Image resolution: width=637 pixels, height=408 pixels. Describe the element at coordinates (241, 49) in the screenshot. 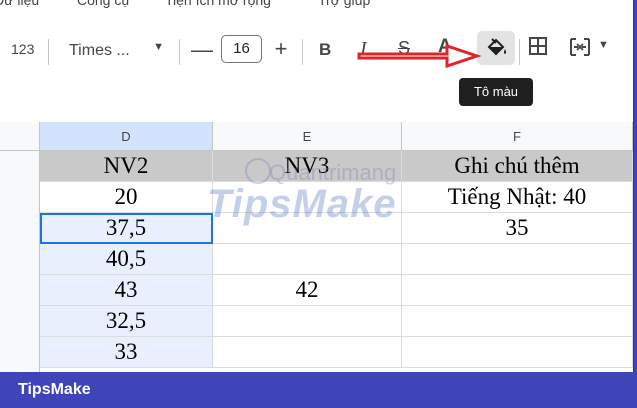

I see `font-size-input: 16` at that location.